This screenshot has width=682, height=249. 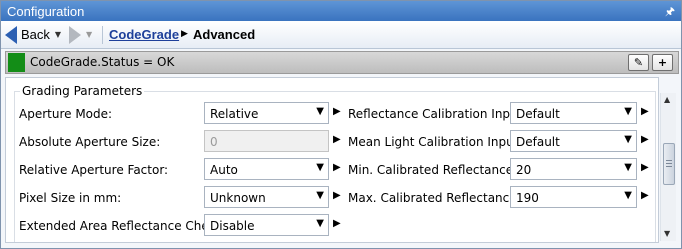 What do you see at coordinates (214, 142) in the screenshot?
I see `field-value: 0` at bounding box center [214, 142].